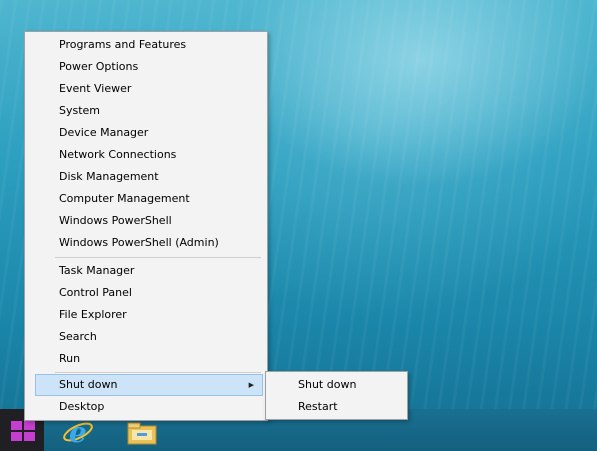 Image resolution: width=597 pixels, height=451 pixels. What do you see at coordinates (149, 45) in the screenshot?
I see `menu-item-programs-and-features: Programs and Features` at bounding box center [149, 45].